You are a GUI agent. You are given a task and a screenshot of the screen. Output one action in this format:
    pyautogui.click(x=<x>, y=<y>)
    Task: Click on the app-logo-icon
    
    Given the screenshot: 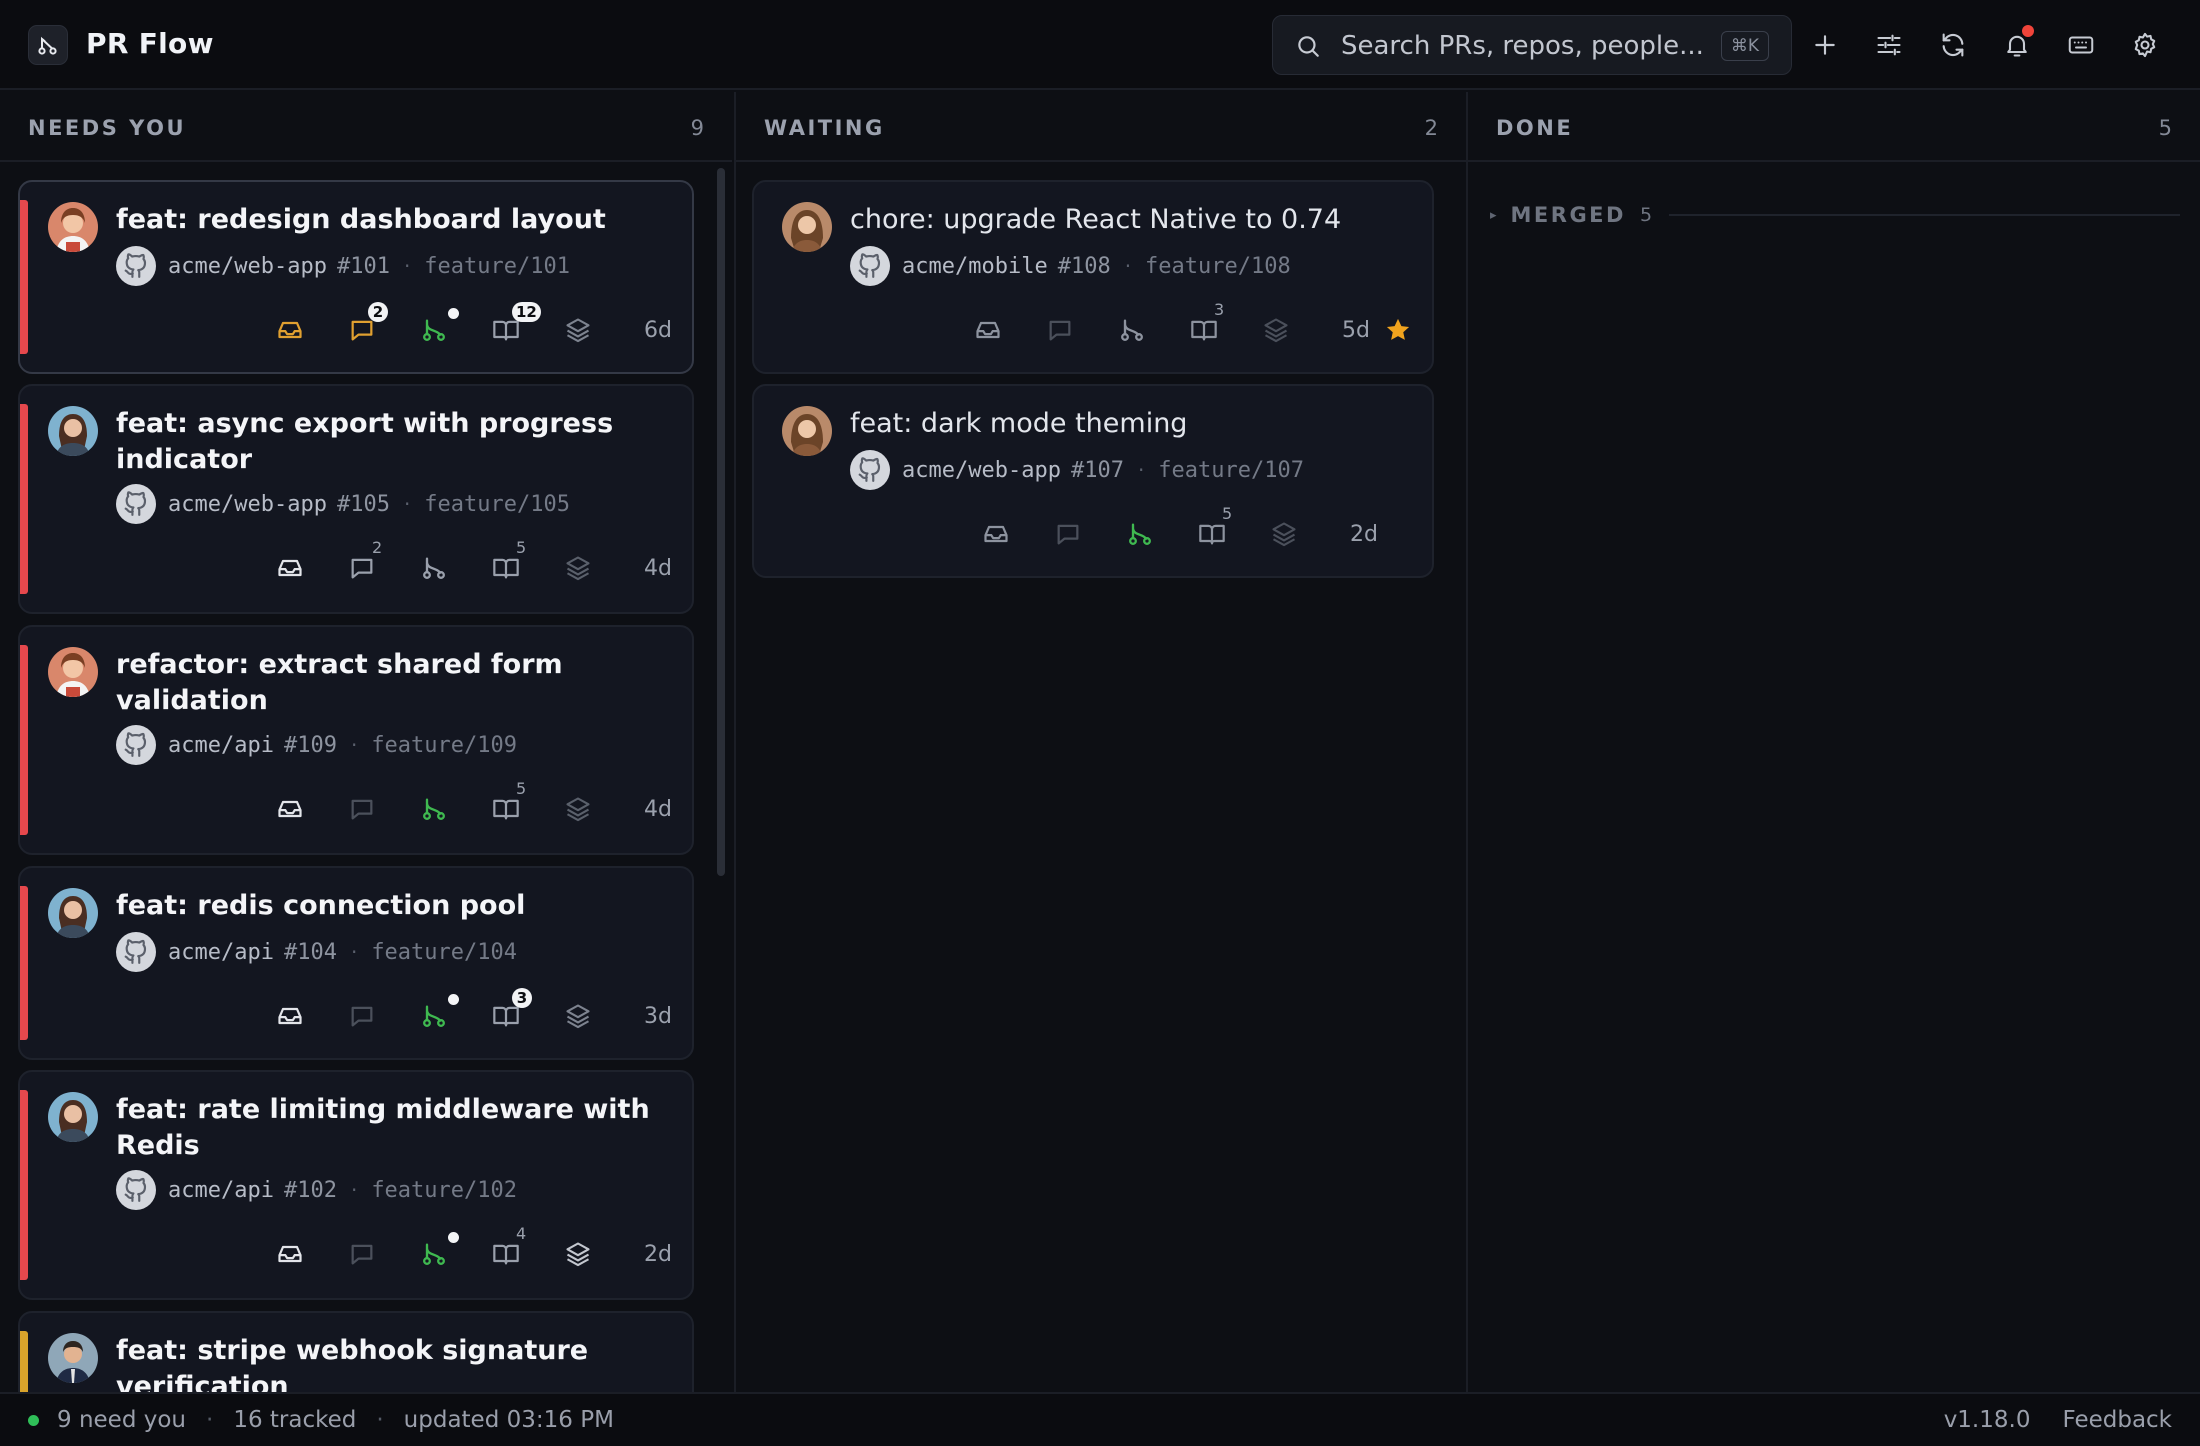 What is the action you would take?
    pyautogui.click(x=48, y=45)
    